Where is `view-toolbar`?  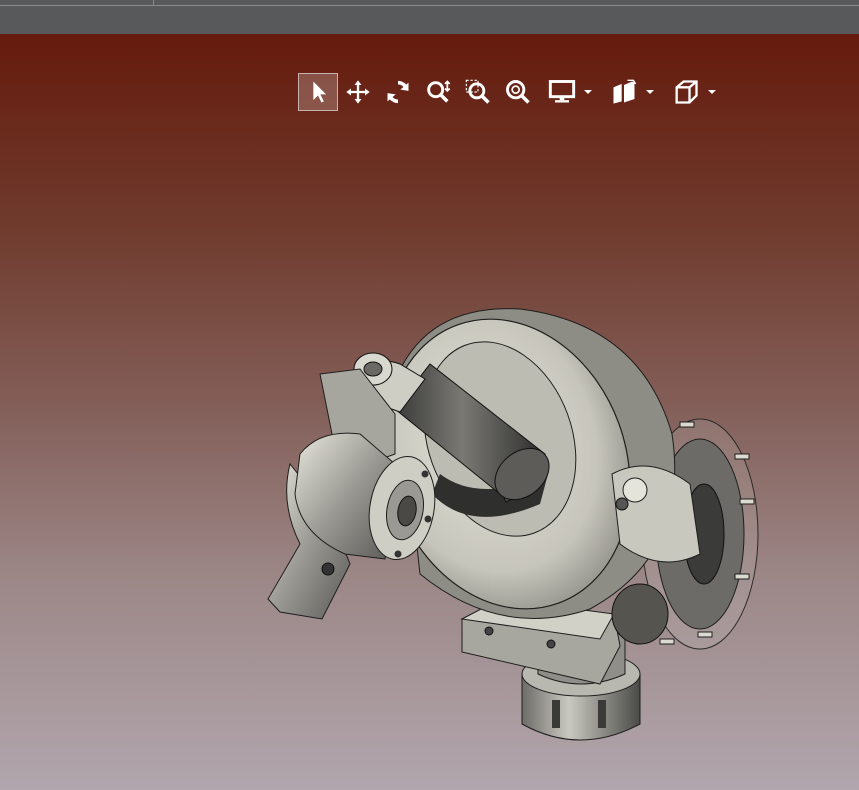
view-toolbar is located at coordinates (511, 92).